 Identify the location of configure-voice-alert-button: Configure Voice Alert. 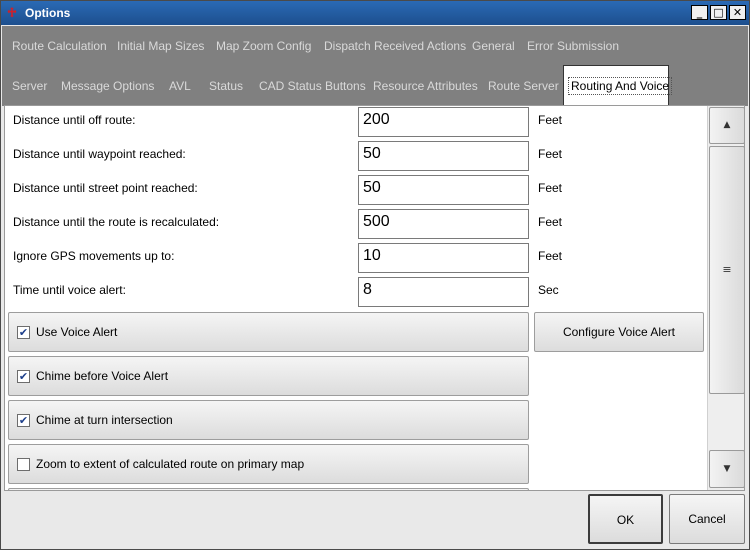
(619, 332).